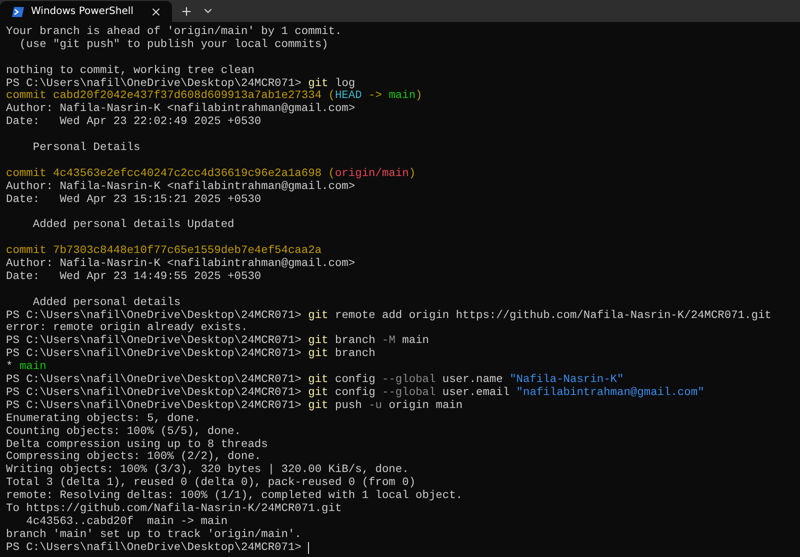 This screenshot has width=800, height=557. I want to click on output-text: Delta compression using up to 8 threads, so click(137, 444).